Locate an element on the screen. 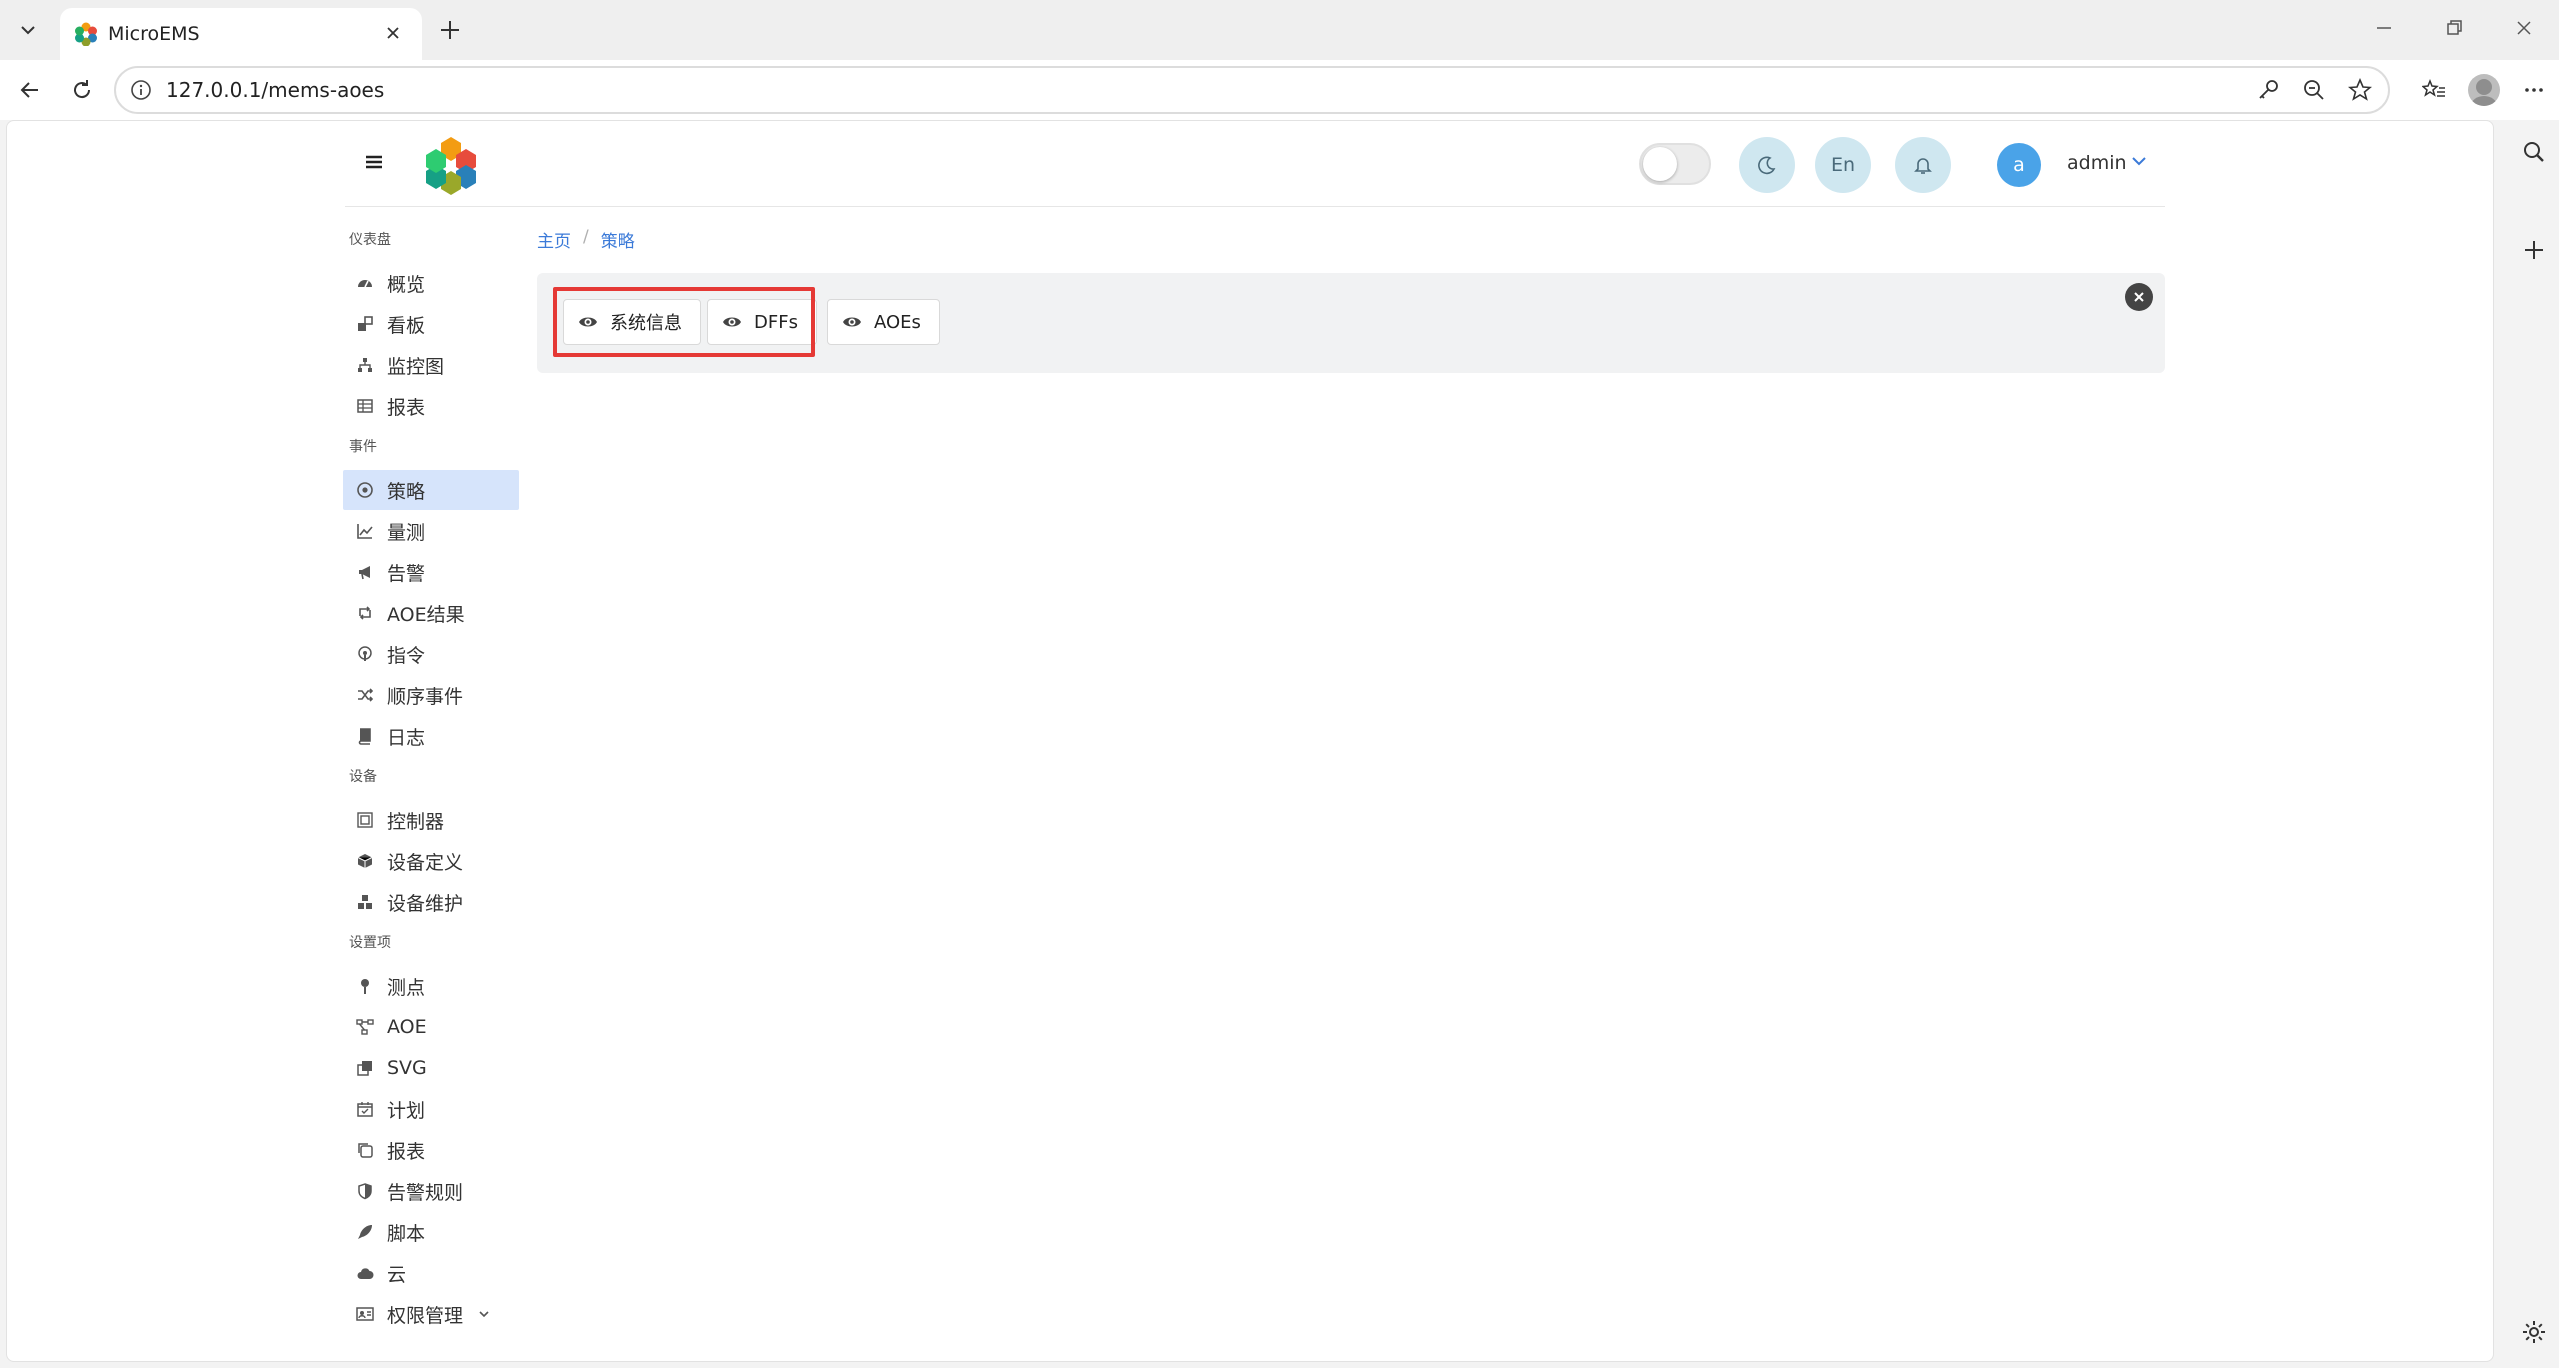 This screenshot has width=2559, height=1368. menu-label: SVG is located at coordinates (407, 1068).